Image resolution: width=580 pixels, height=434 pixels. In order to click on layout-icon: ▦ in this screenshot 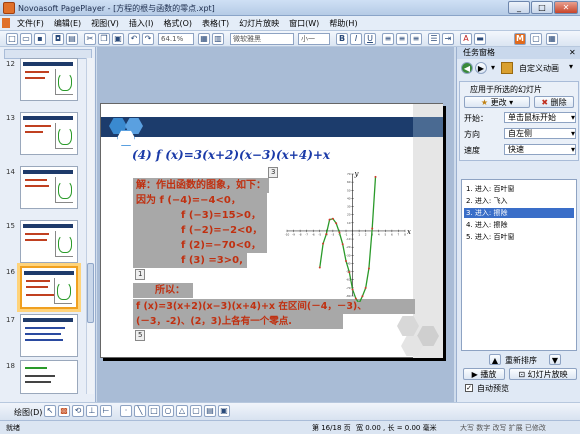, I will do `click(552, 39)`.